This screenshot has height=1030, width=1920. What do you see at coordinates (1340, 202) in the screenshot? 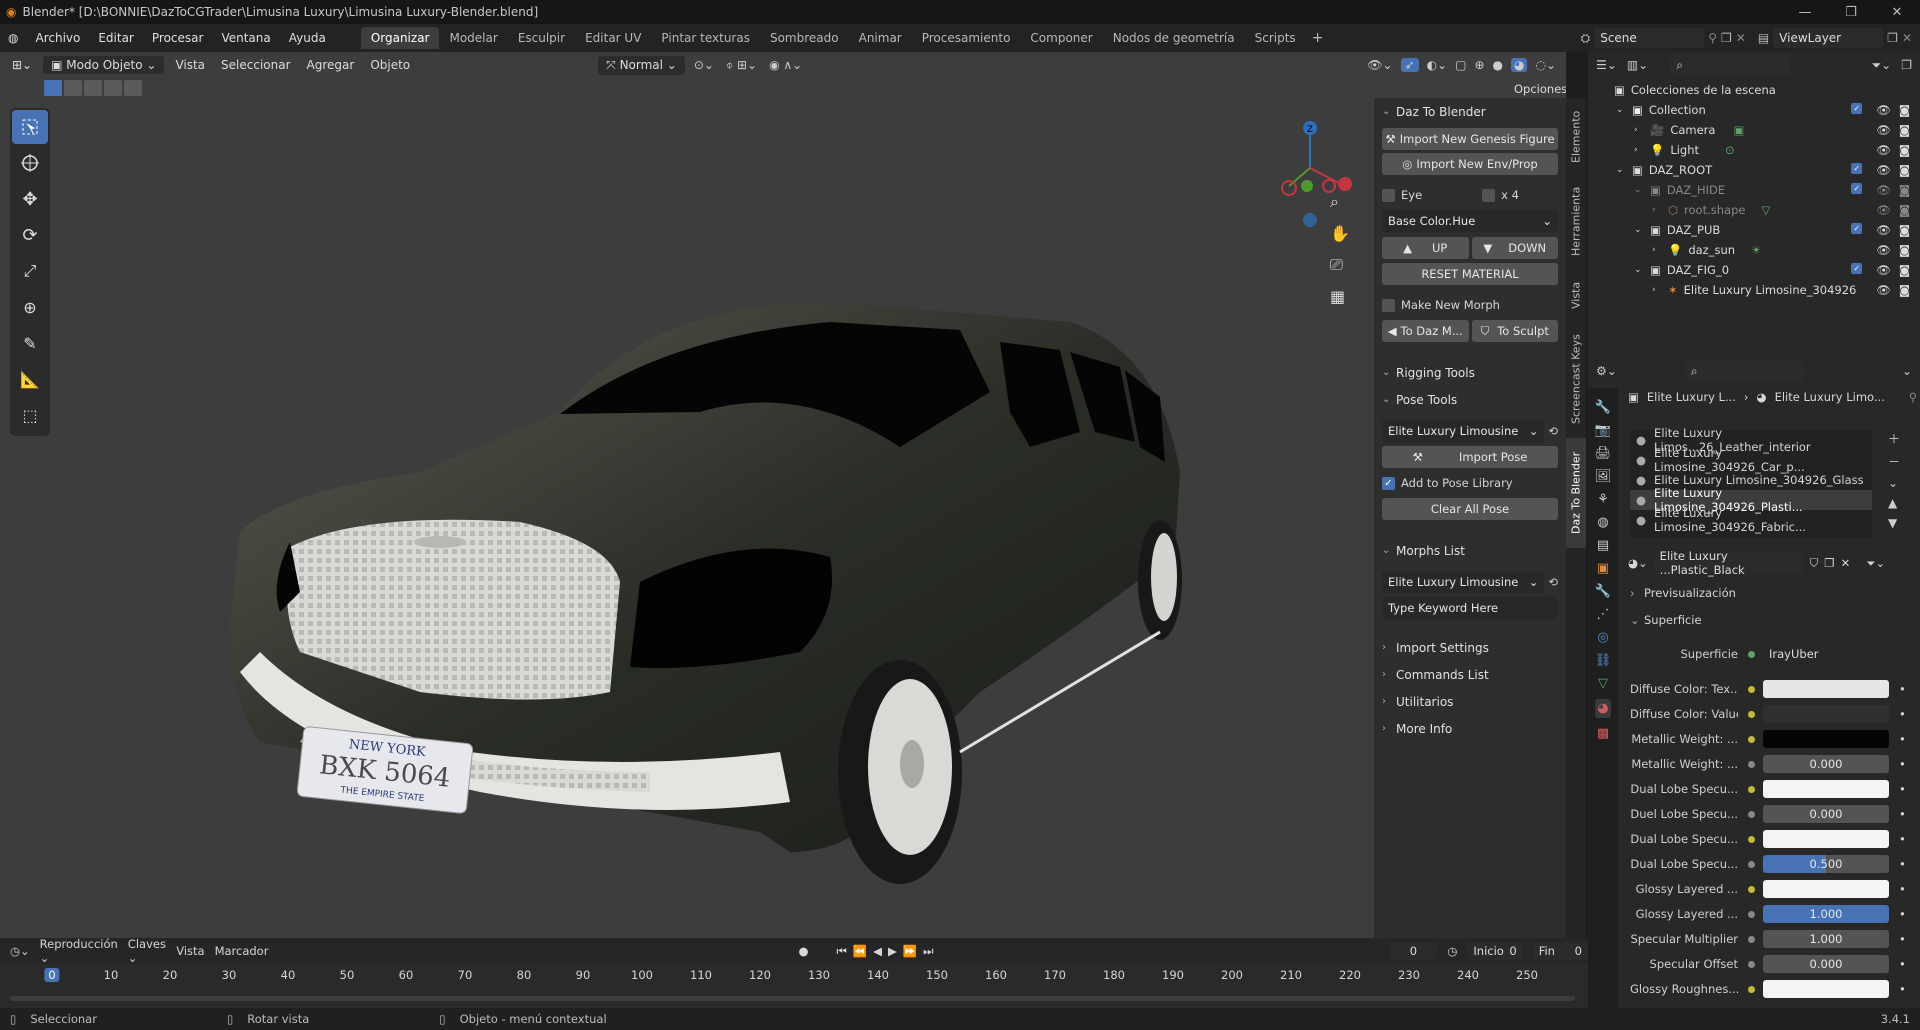
I see `zoom-icon: ⌕` at bounding box center [1340, 202].